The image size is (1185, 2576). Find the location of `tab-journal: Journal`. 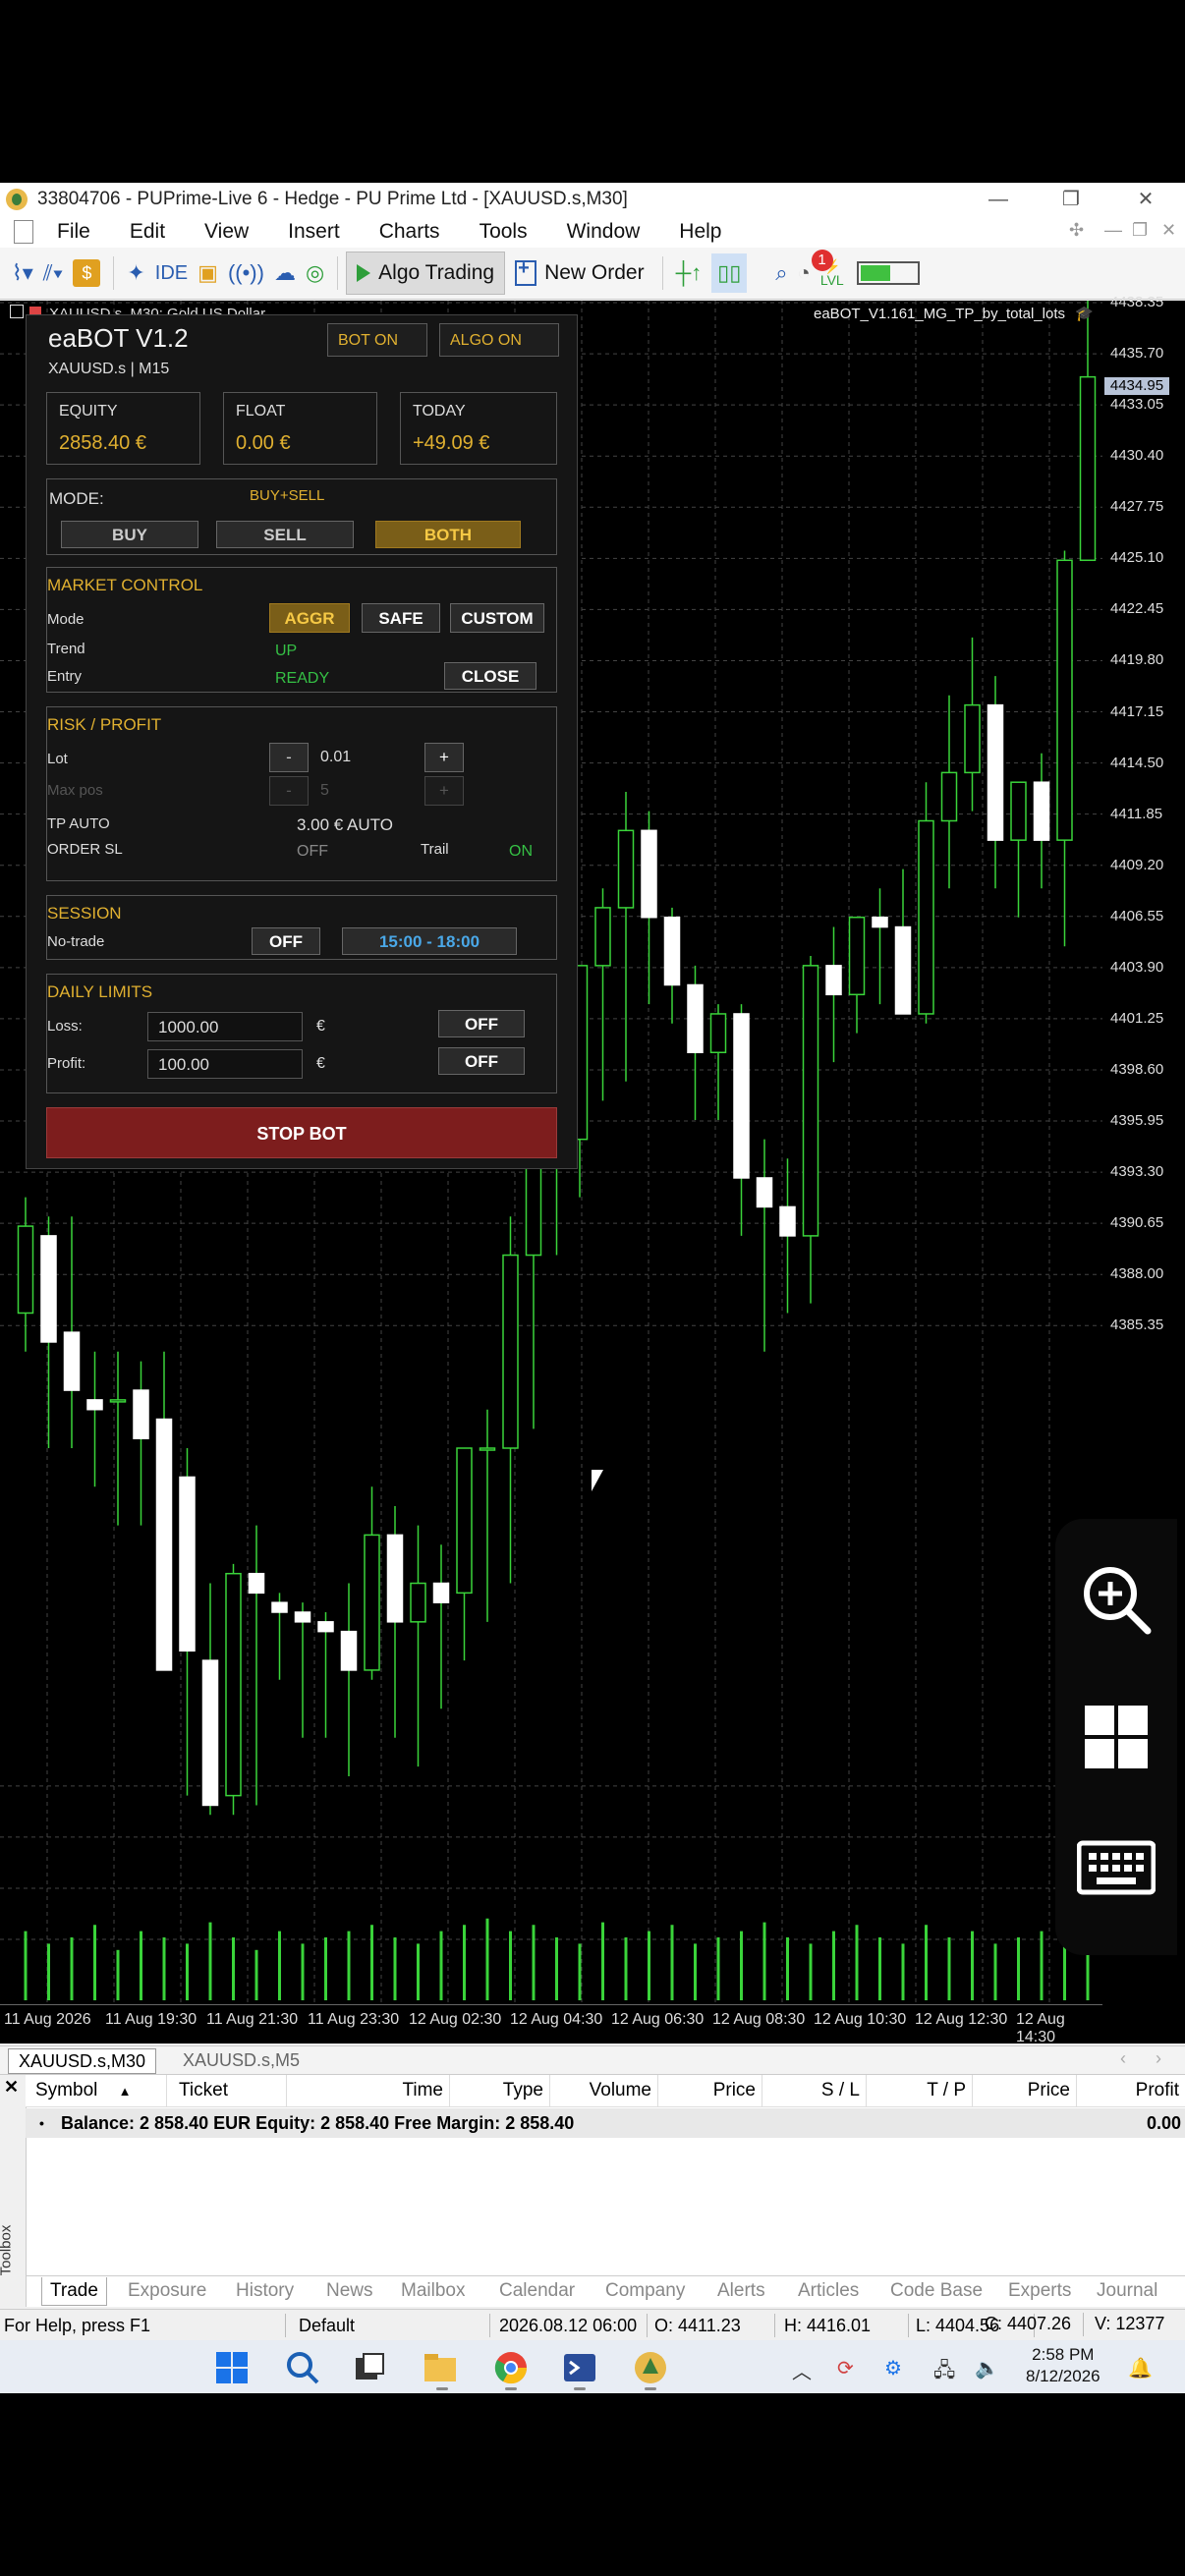

tab-journal: Journal is located at coordinates (1127, 2291).